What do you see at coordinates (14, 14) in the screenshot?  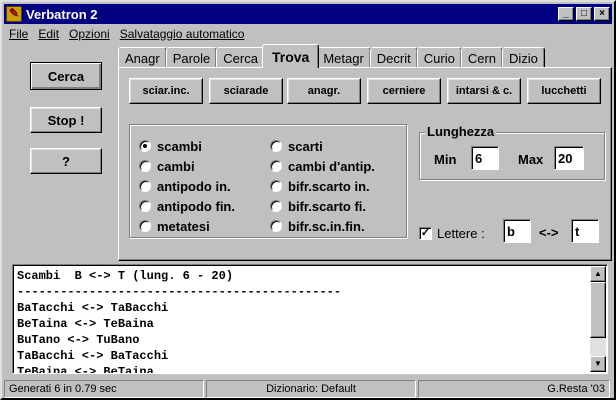 I see `app-icon` at bounding box center [14, 14].